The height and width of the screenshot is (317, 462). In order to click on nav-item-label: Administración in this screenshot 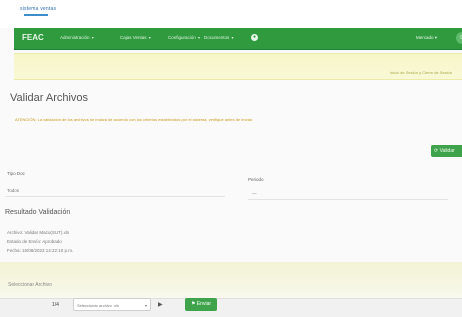, I will do `click(75, 37)`.